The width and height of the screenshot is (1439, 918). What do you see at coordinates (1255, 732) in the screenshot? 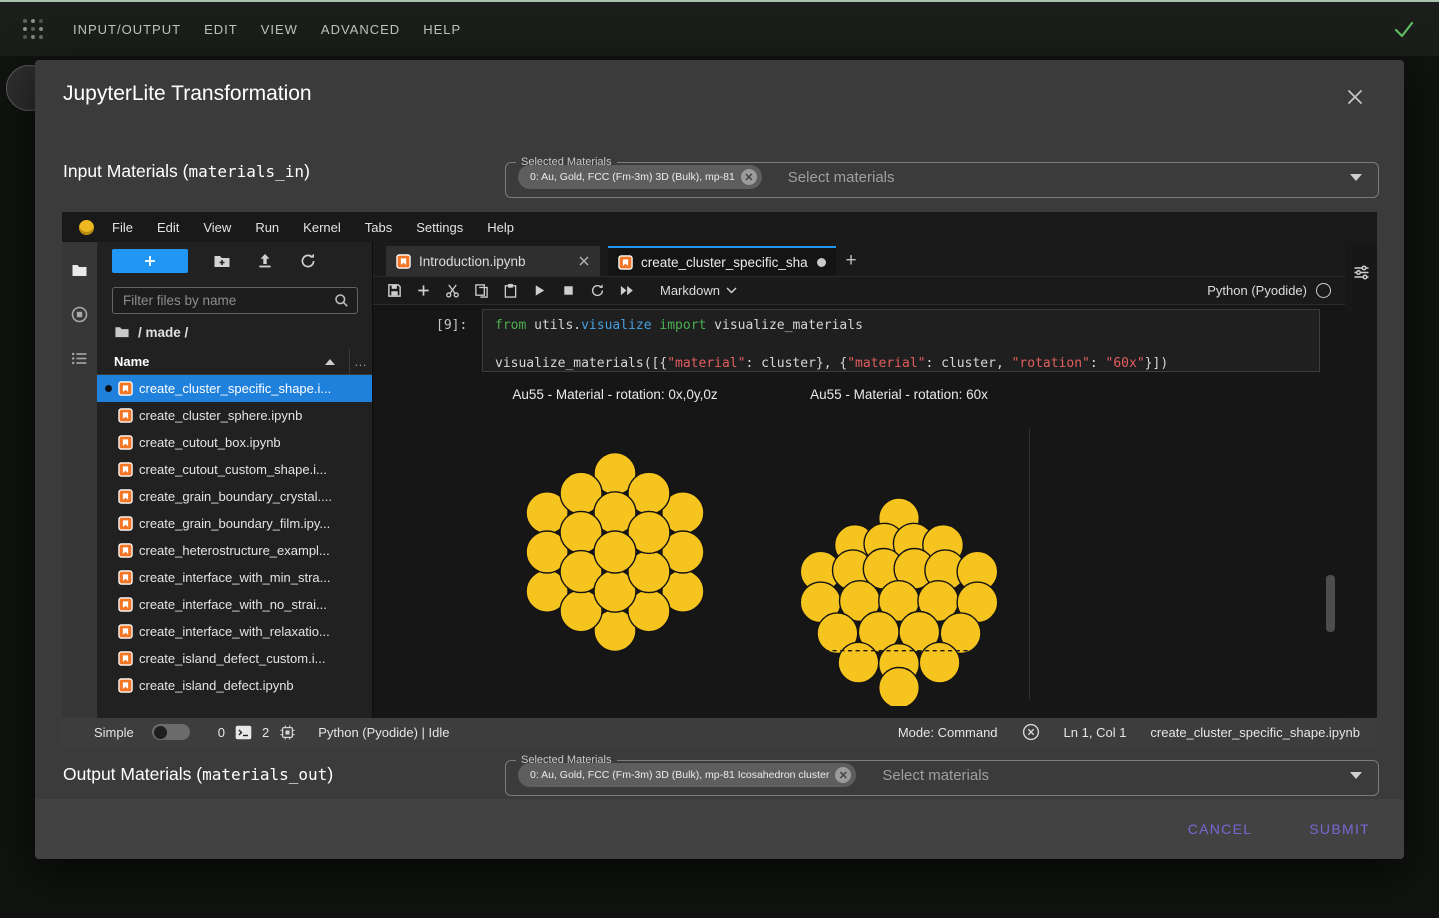
I see `statusbar-filename: create_cluster_specific_shape.ipynb` at bounding box center [1255, 732].